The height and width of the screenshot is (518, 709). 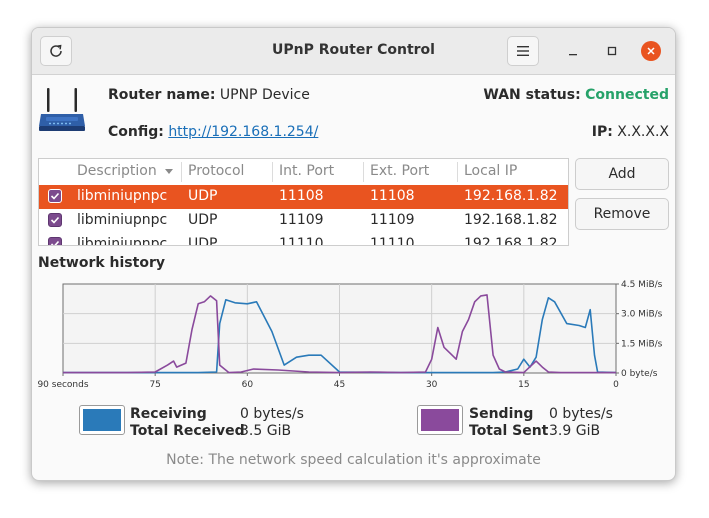 I want to click on cell-int-port: 11110, so click(x=301, y=241).